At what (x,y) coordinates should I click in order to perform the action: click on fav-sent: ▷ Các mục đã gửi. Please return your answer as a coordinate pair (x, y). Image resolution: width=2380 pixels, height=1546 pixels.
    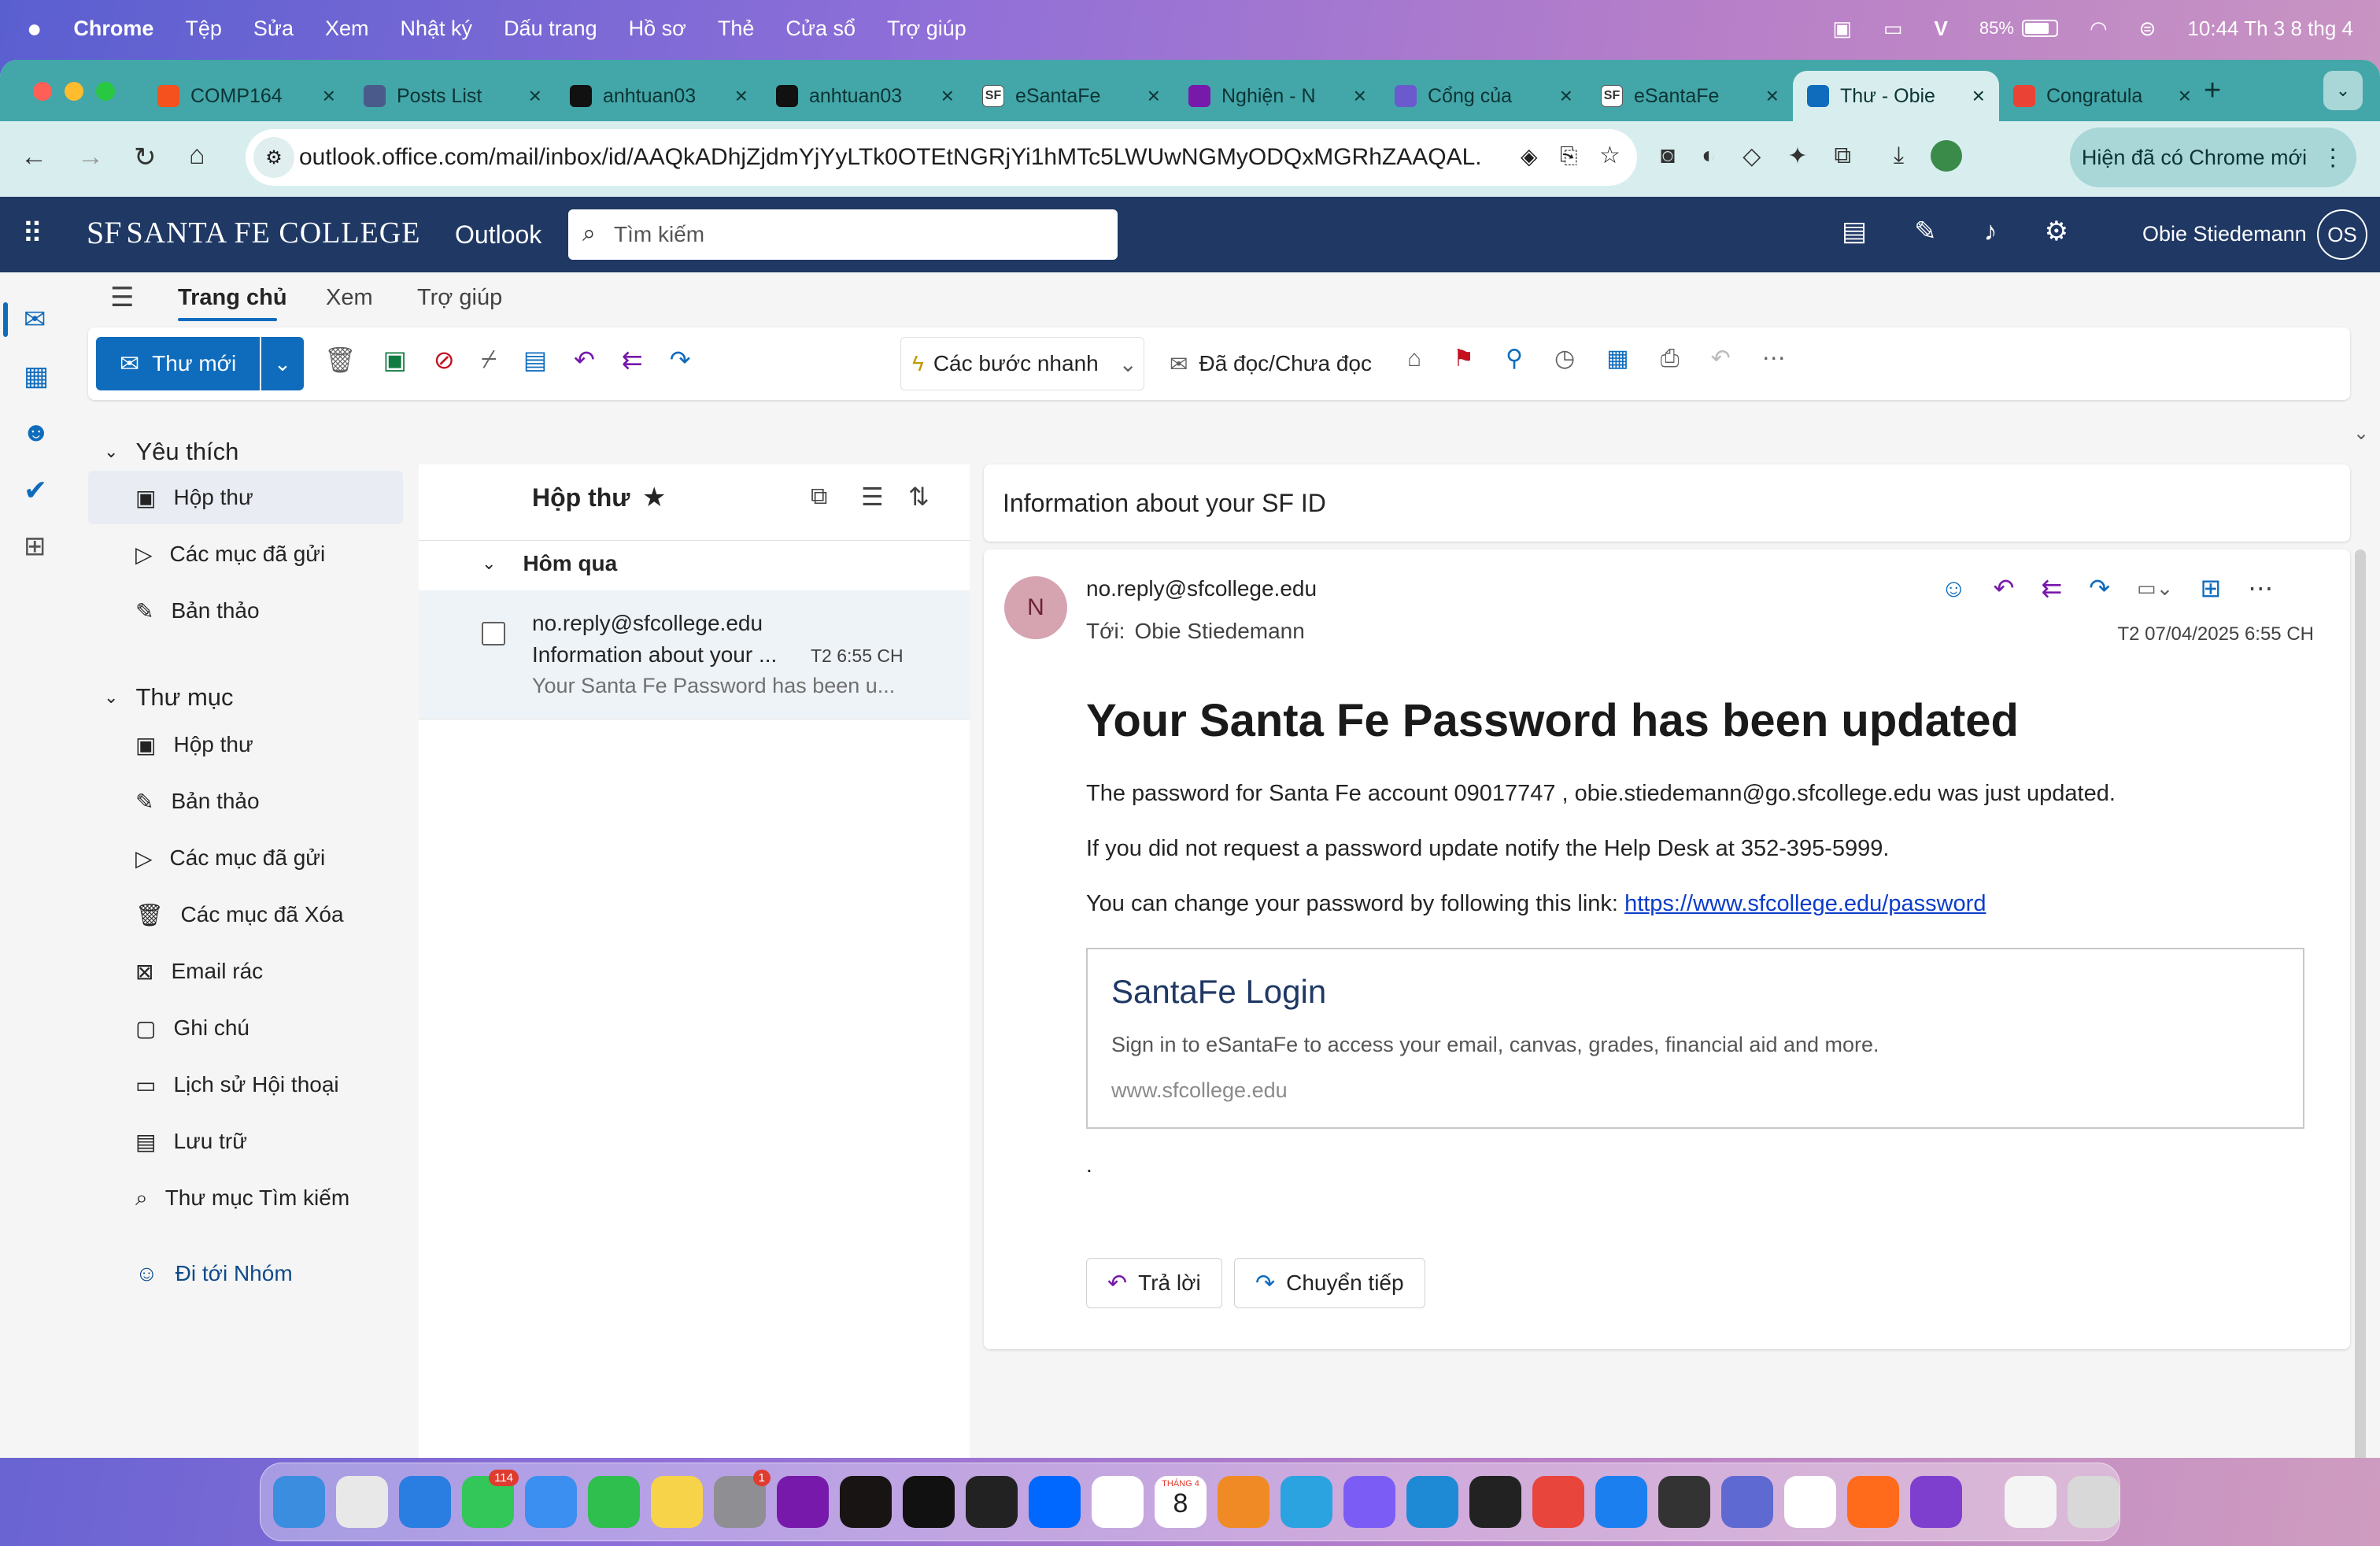
    Looking at the image, I should click on (246, 554).